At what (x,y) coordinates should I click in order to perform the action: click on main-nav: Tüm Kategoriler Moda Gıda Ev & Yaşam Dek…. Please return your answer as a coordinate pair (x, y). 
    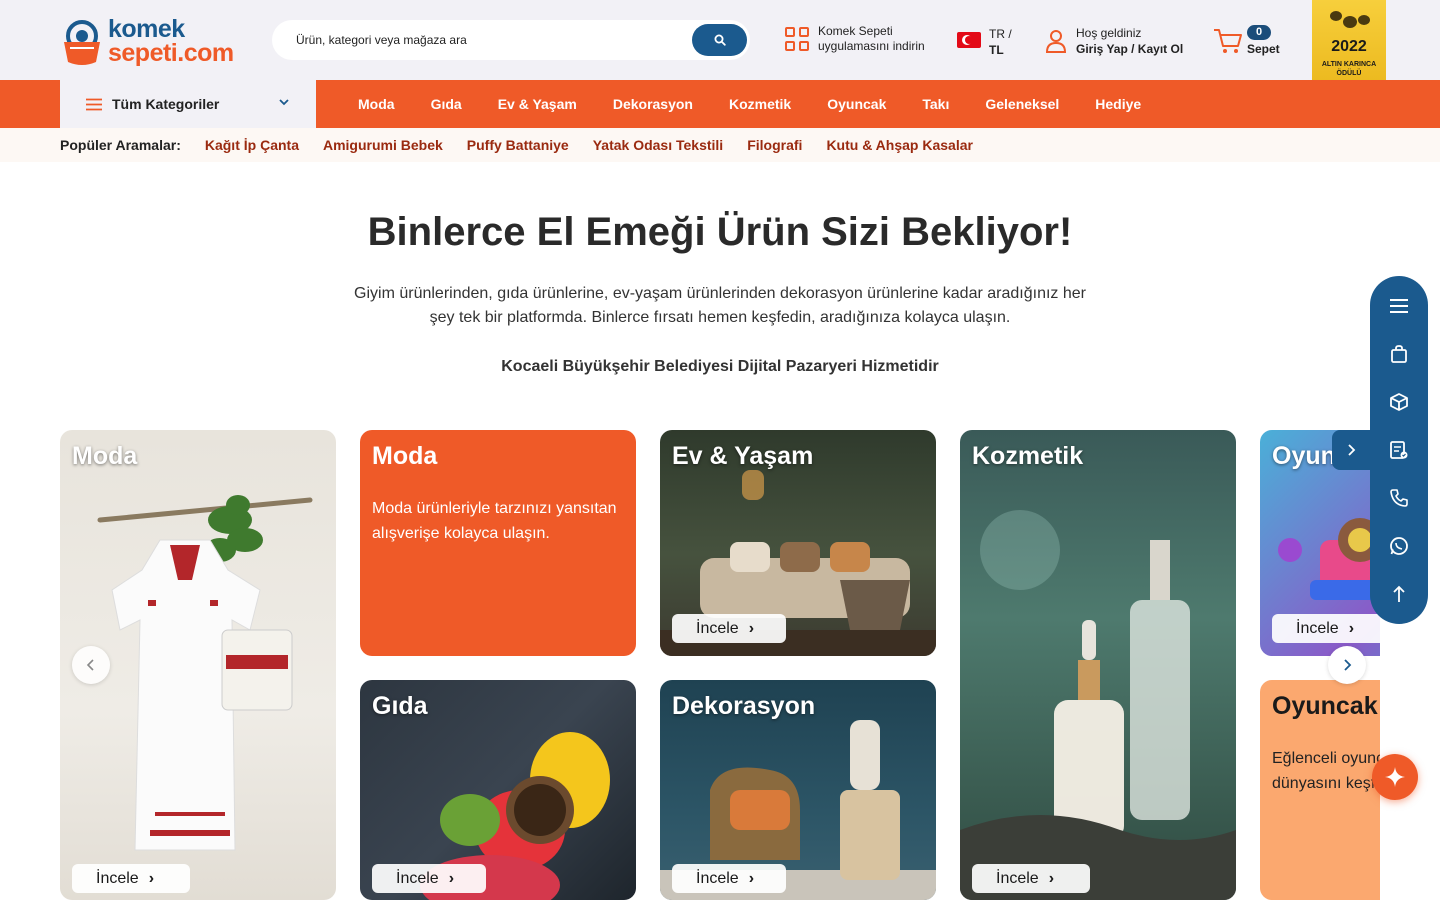
    Looking at the image, I should click on (720, 104).